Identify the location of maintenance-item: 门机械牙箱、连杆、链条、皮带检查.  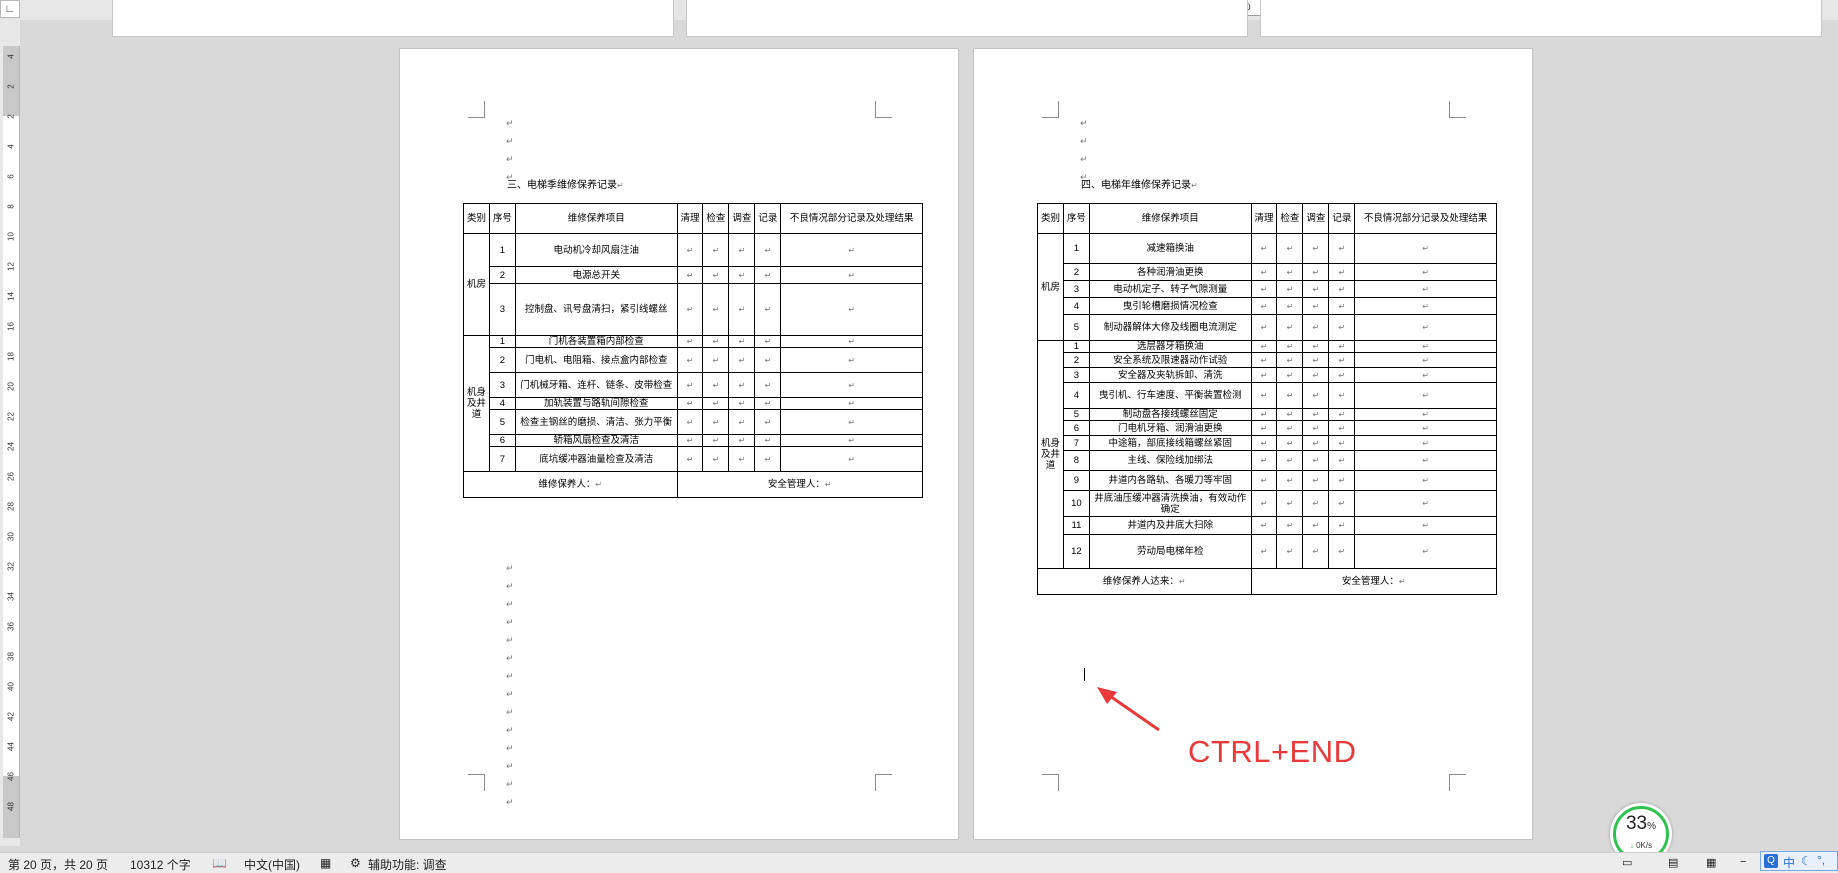
(596, 385).